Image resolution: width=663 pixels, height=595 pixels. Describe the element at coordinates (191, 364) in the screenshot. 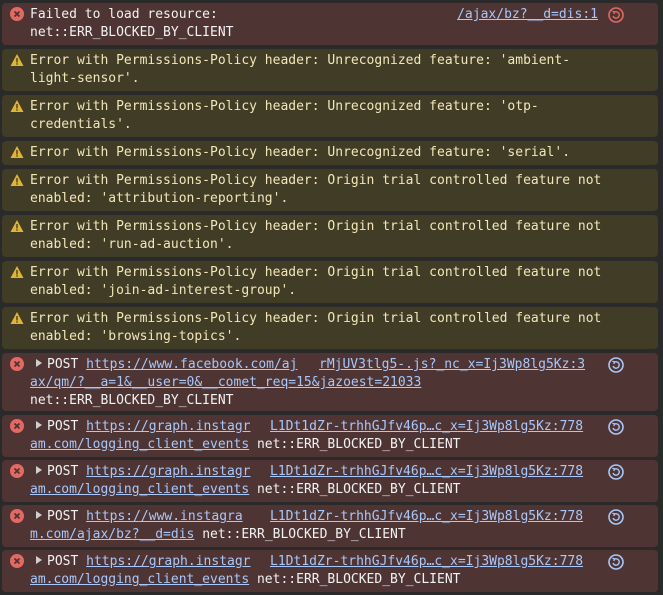

I see `request-url-link: https://www.facebook.com/aj` at that location.